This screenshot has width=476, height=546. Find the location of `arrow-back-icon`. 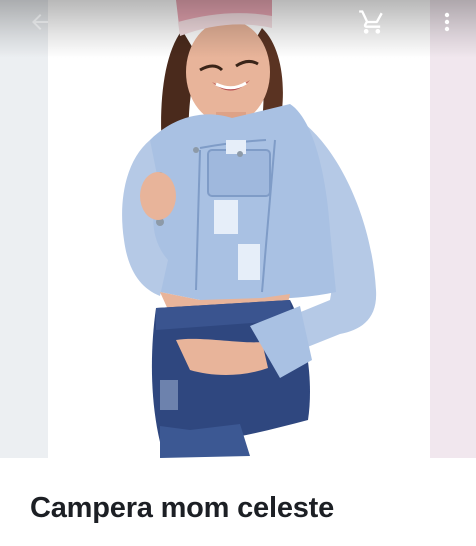

arrow-back-icon is located at coordinates (40, 22).